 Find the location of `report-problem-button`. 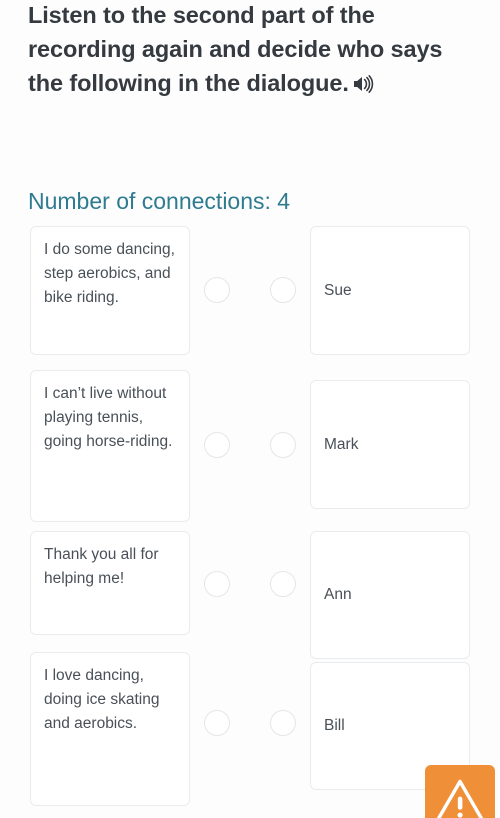

report-problem-button is located at coordinates (460, 791).